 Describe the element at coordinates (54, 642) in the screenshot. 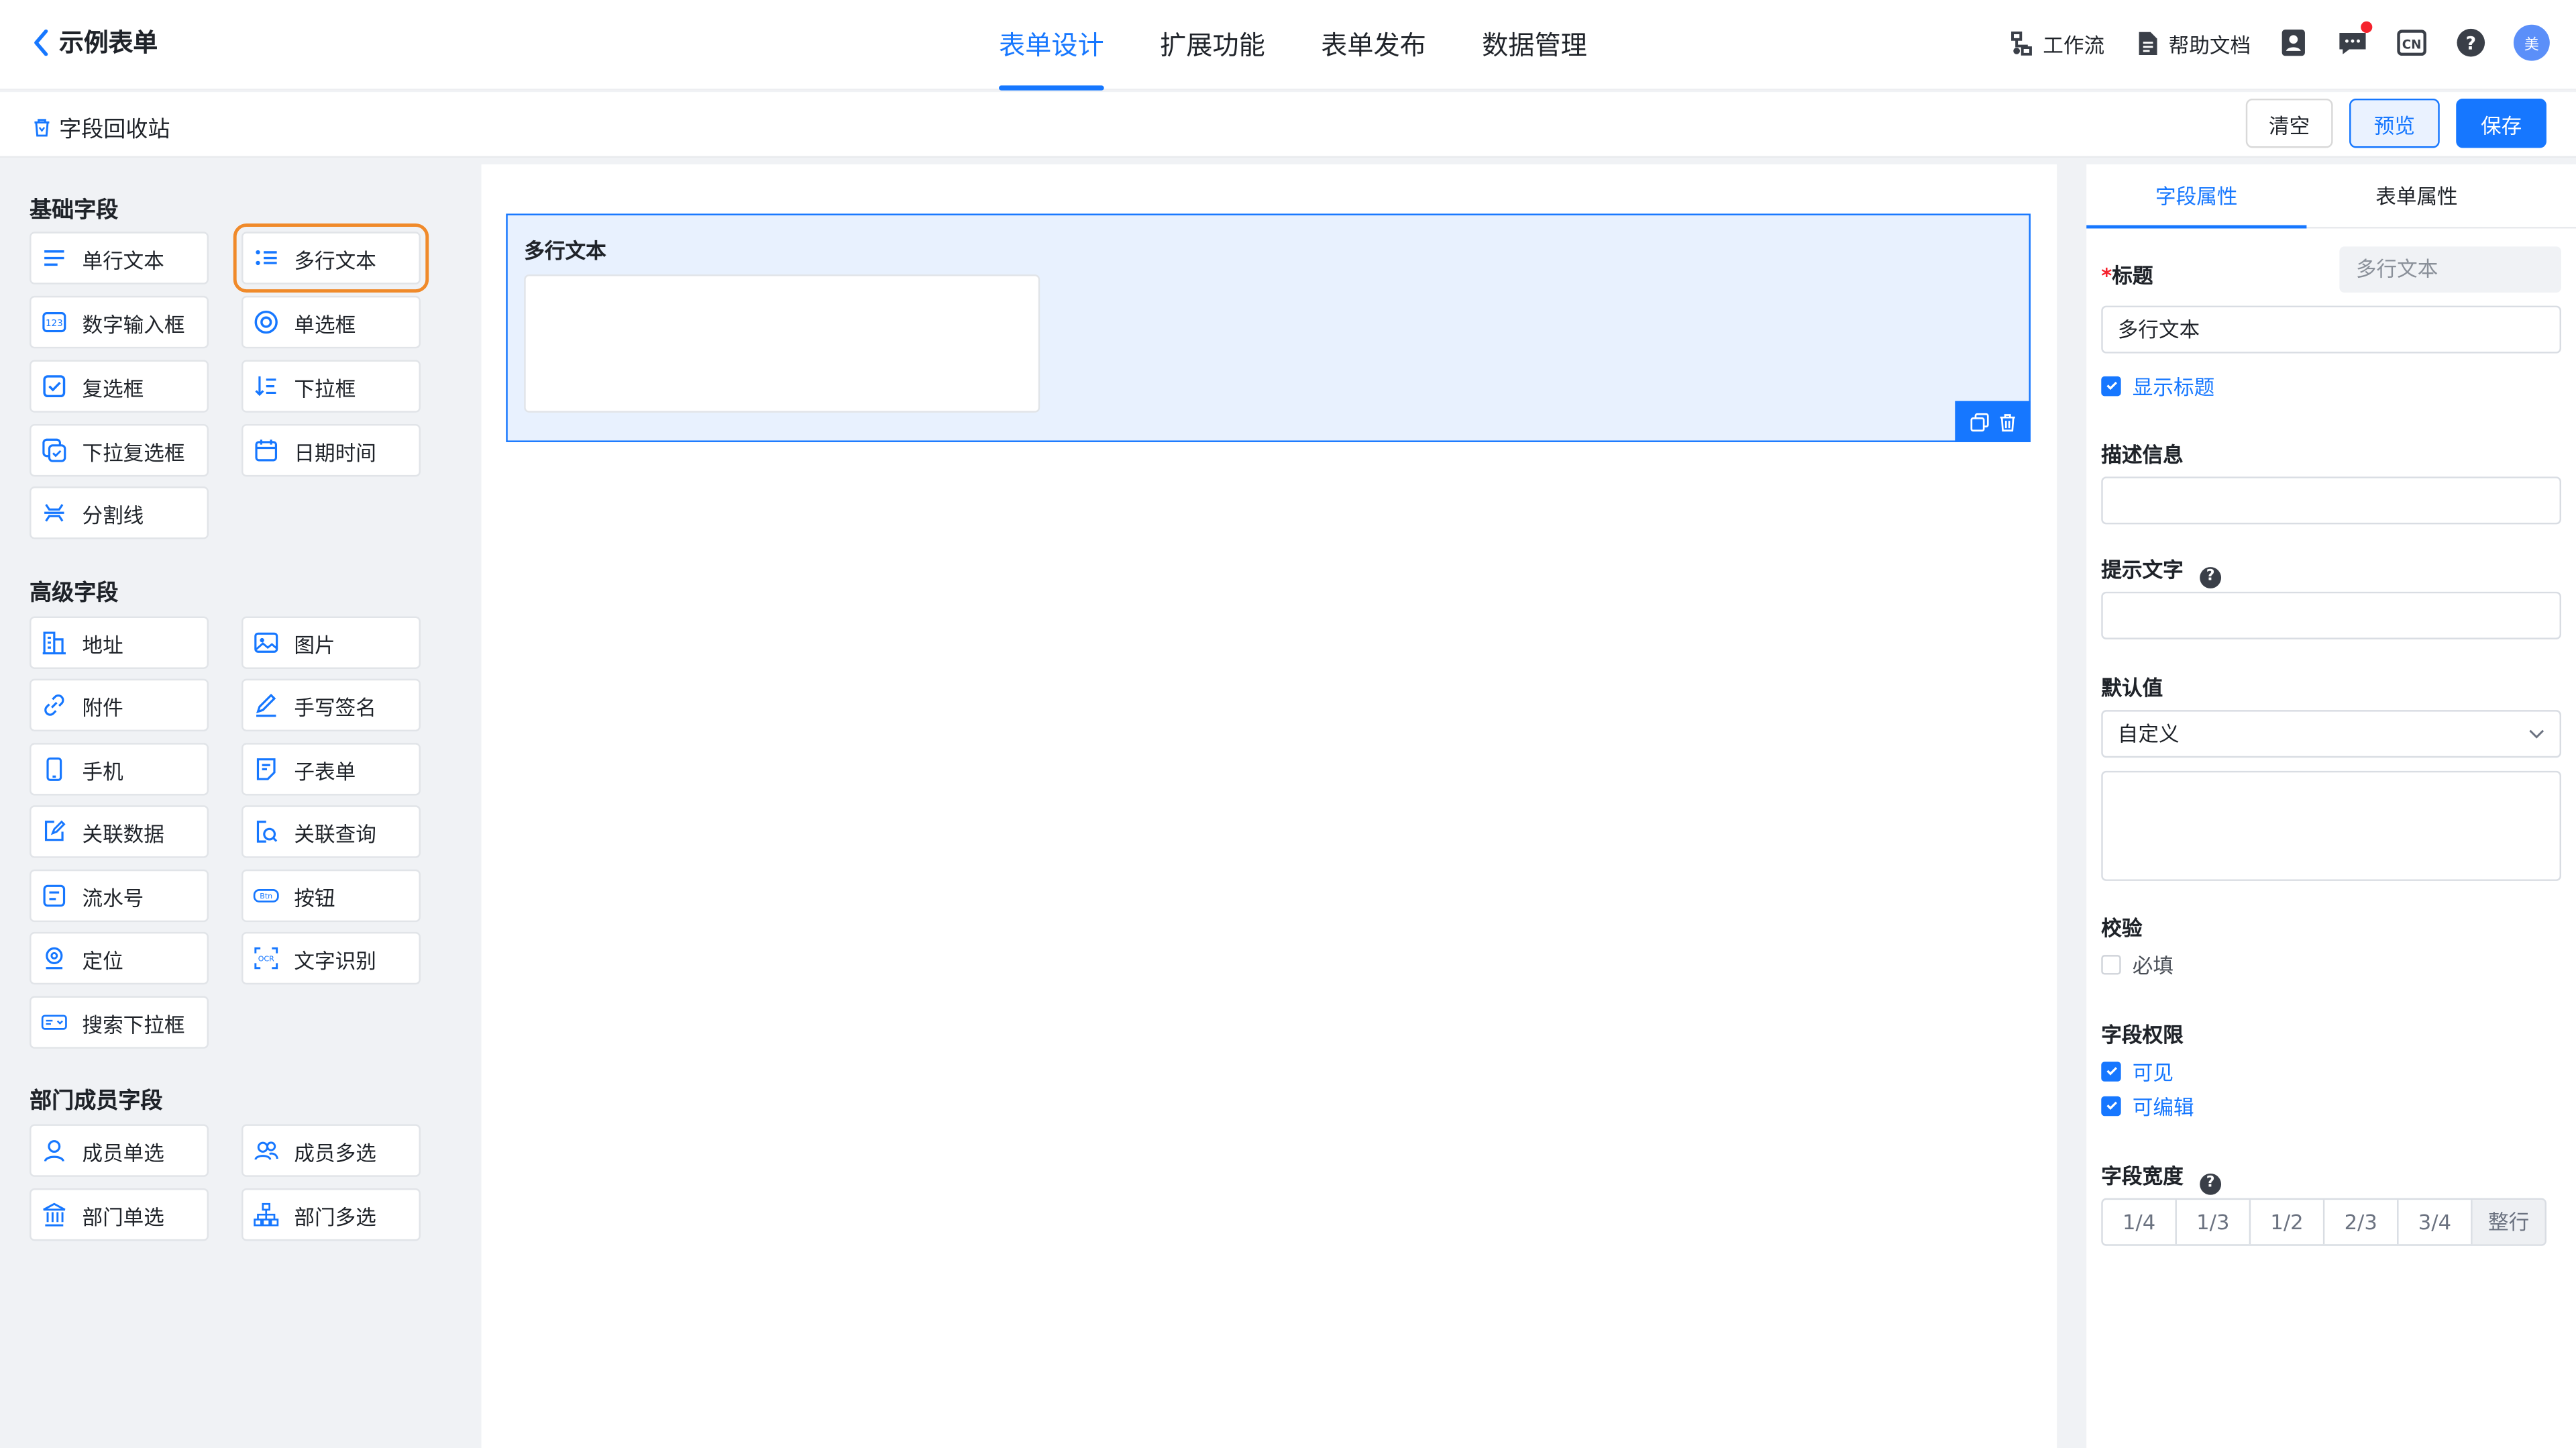

I see `building-icon` at that location.